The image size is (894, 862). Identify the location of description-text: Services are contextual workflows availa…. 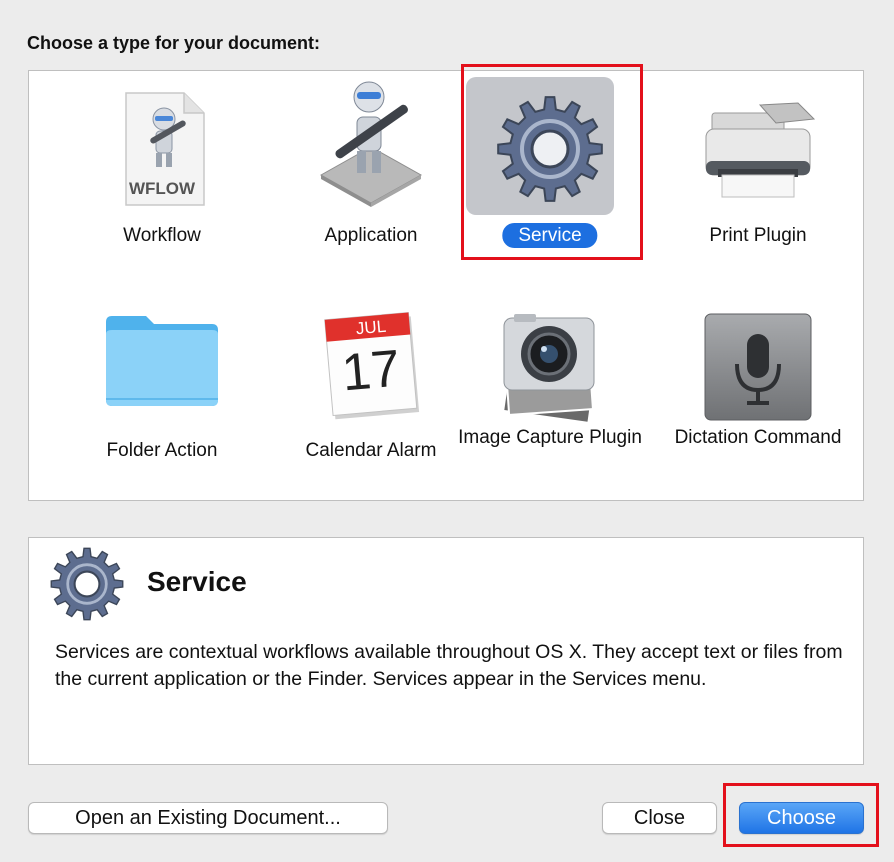
(449, 665).